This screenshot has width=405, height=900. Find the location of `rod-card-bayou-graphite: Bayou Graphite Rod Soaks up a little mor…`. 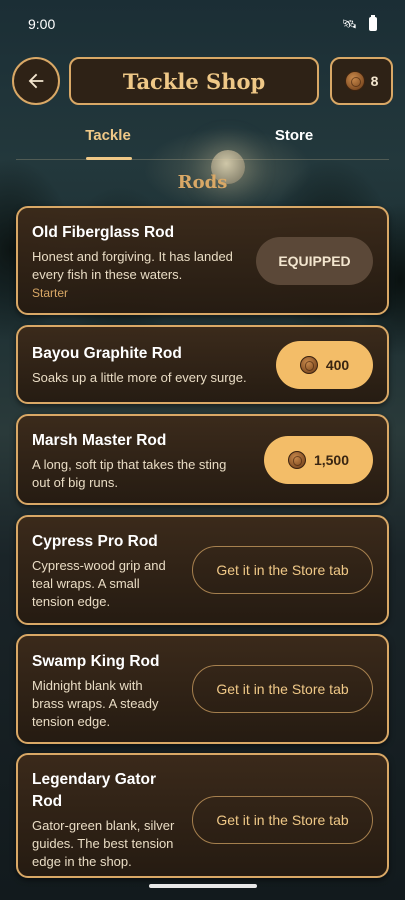

rod-card-bayou-graphite: Bayou Graphite Rod Soaks up a little mor… is located at coordinates (202, 364).